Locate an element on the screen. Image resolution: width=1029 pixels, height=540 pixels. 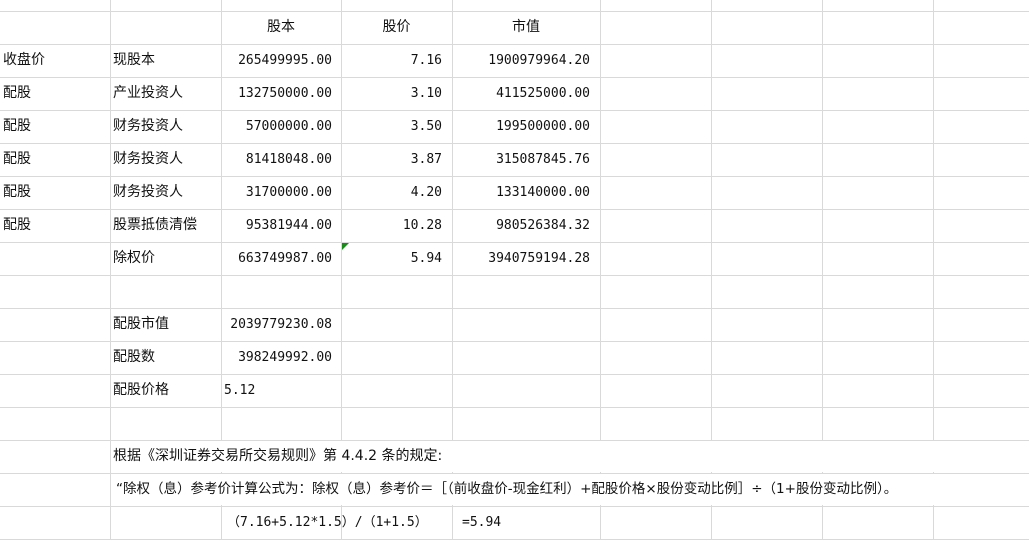
price-cell: 7.16 is located at coordinates (391, 60).